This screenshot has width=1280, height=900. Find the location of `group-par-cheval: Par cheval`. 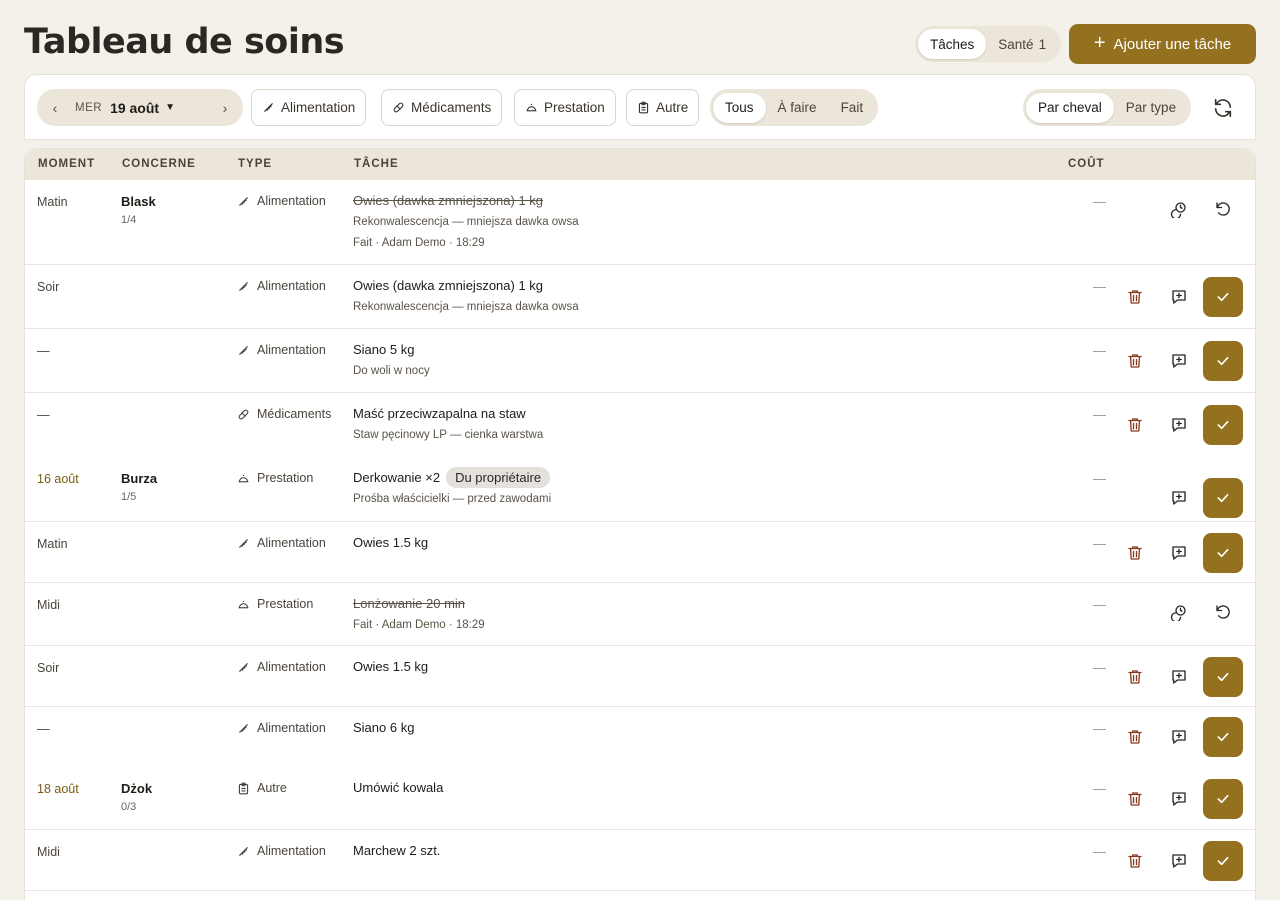

group-par-cheval: Par cheval is located at coordinates (1070, 107).